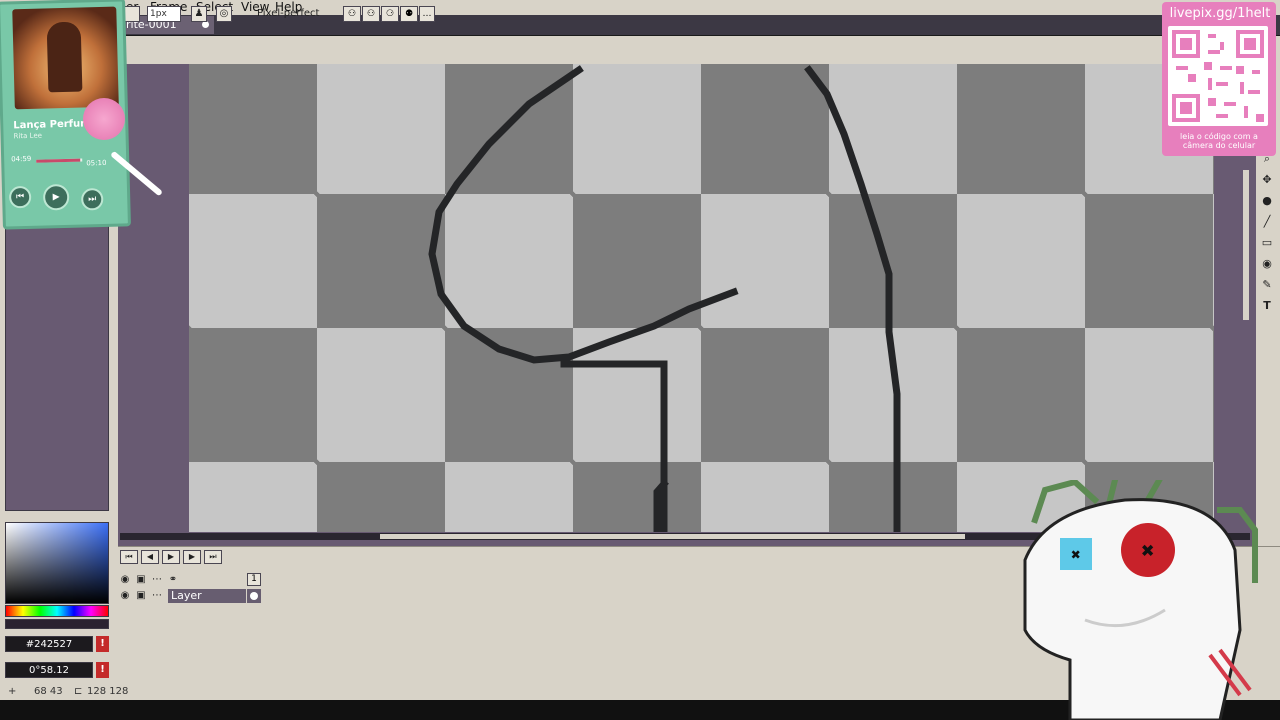 This screenshot has height=720, width=1280. Describe the element at coordinates (213, 557) in the screenshot. I see `last-frame-button: ⏭` at that location.